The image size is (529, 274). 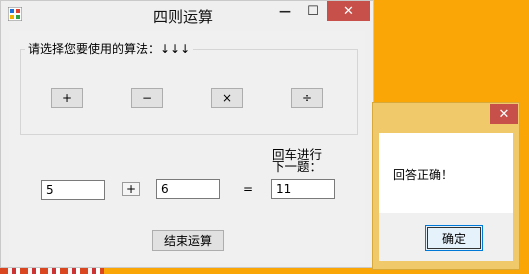 What do you see at coordinates (52, 271) in the screenshot?
I see `taskbar-strip` at bounding box center [52, 271].